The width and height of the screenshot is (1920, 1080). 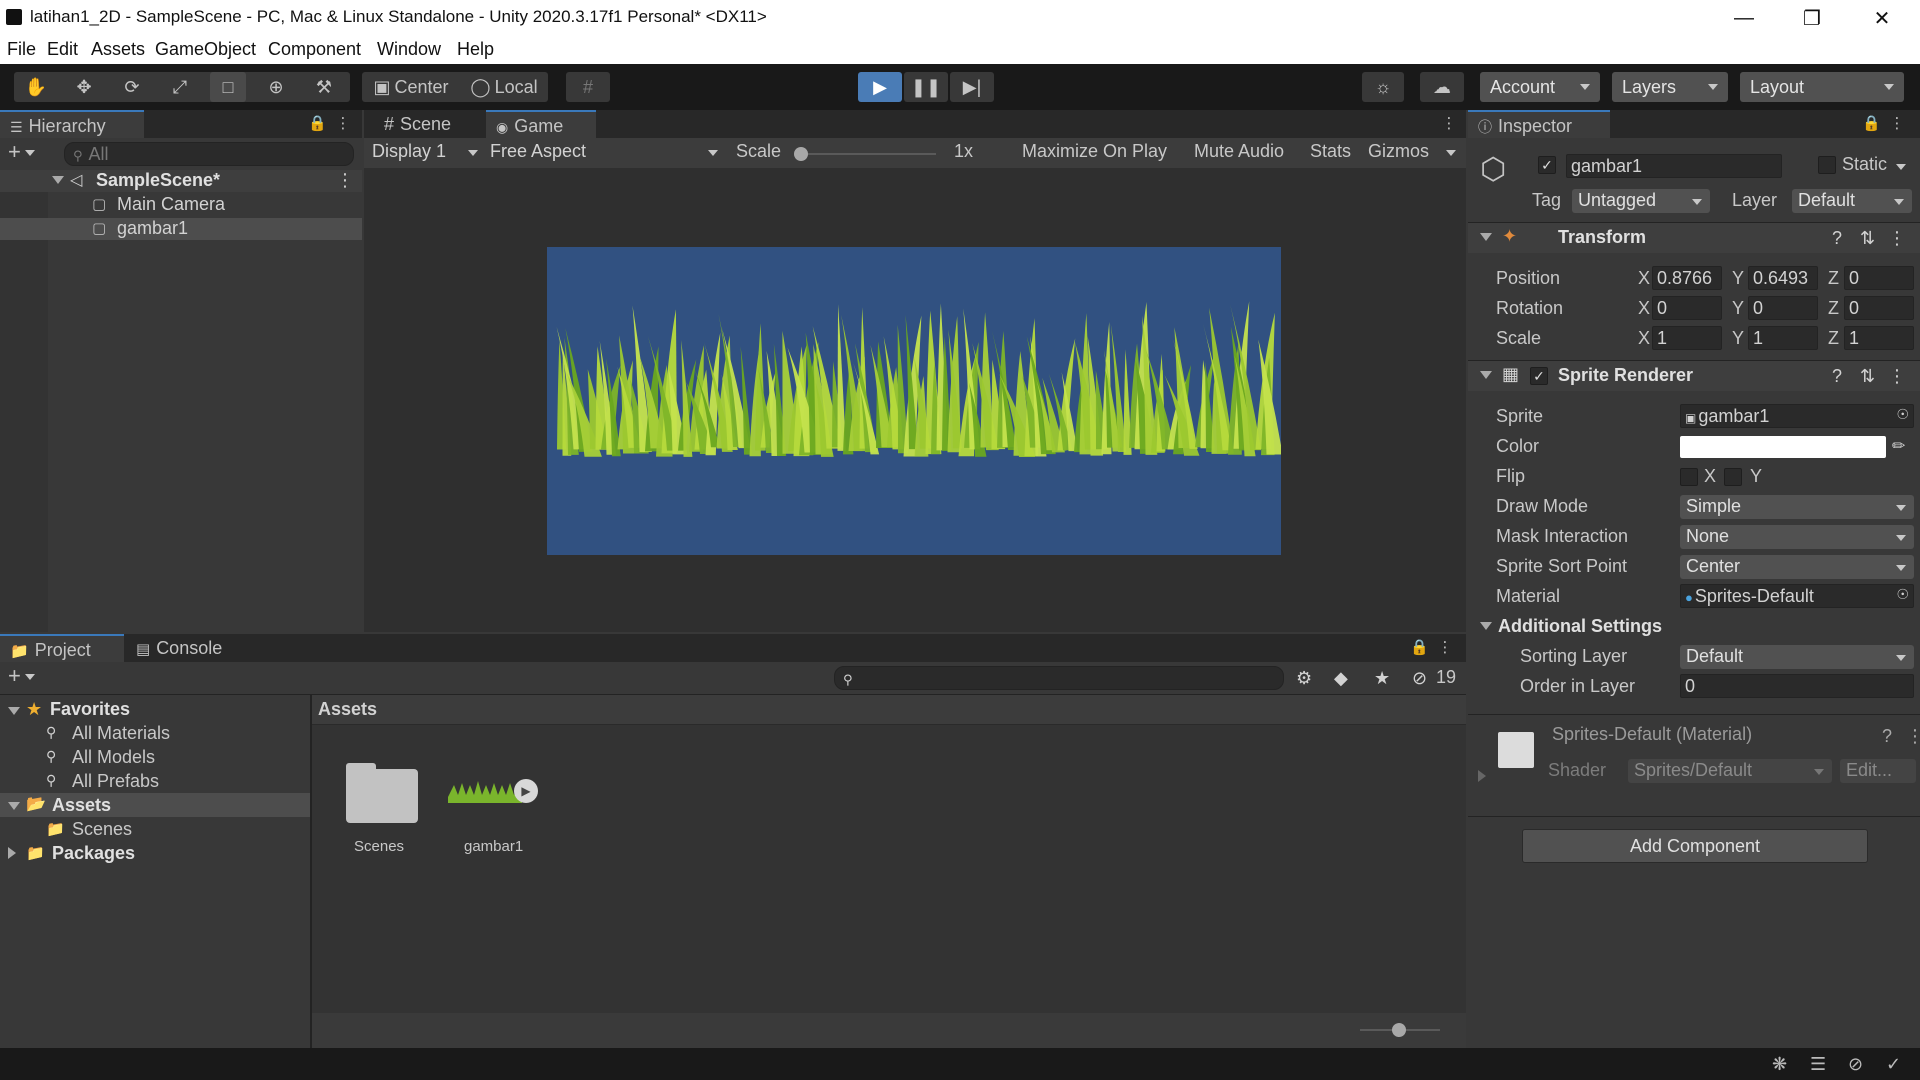 I want to click on flip-y-checkbox, so click(x=1733, y=477).